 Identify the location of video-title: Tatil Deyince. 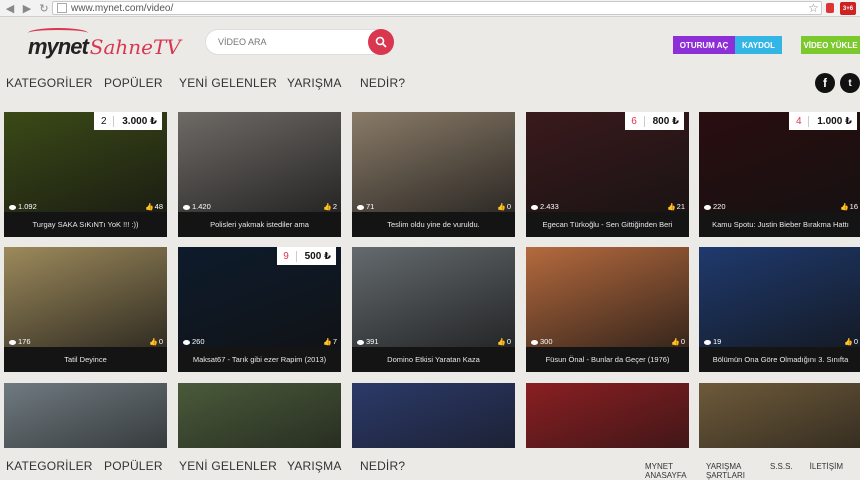
(85, 359).